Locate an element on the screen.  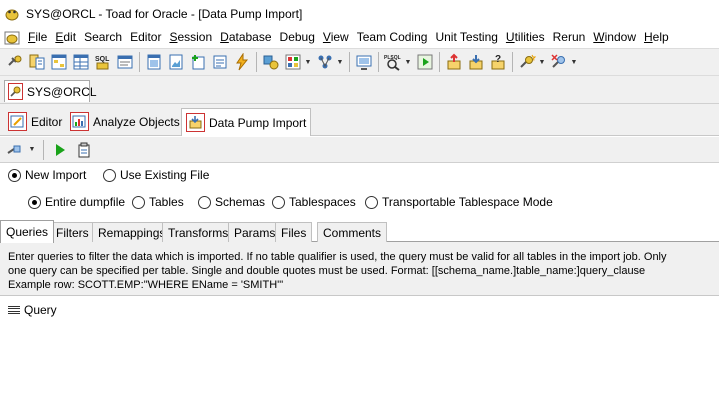
shapes-icon is located at coordinates (271, 62).